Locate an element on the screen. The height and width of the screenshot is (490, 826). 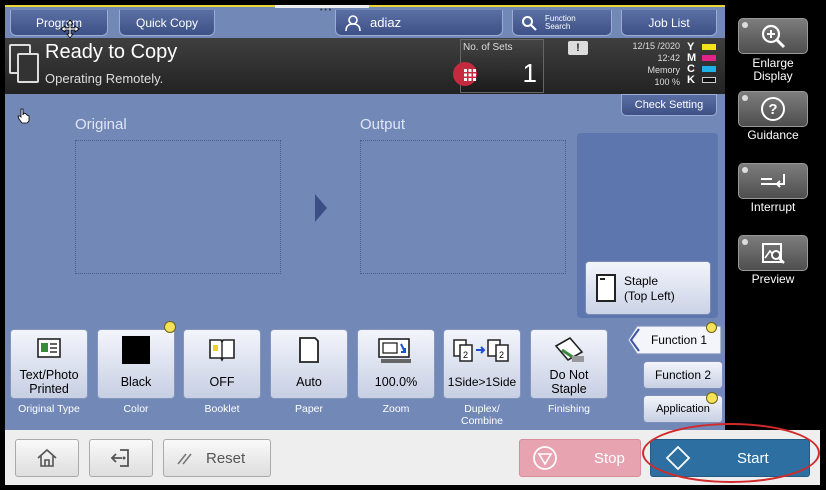
color-button: Black is located at coordinates (136, 364).